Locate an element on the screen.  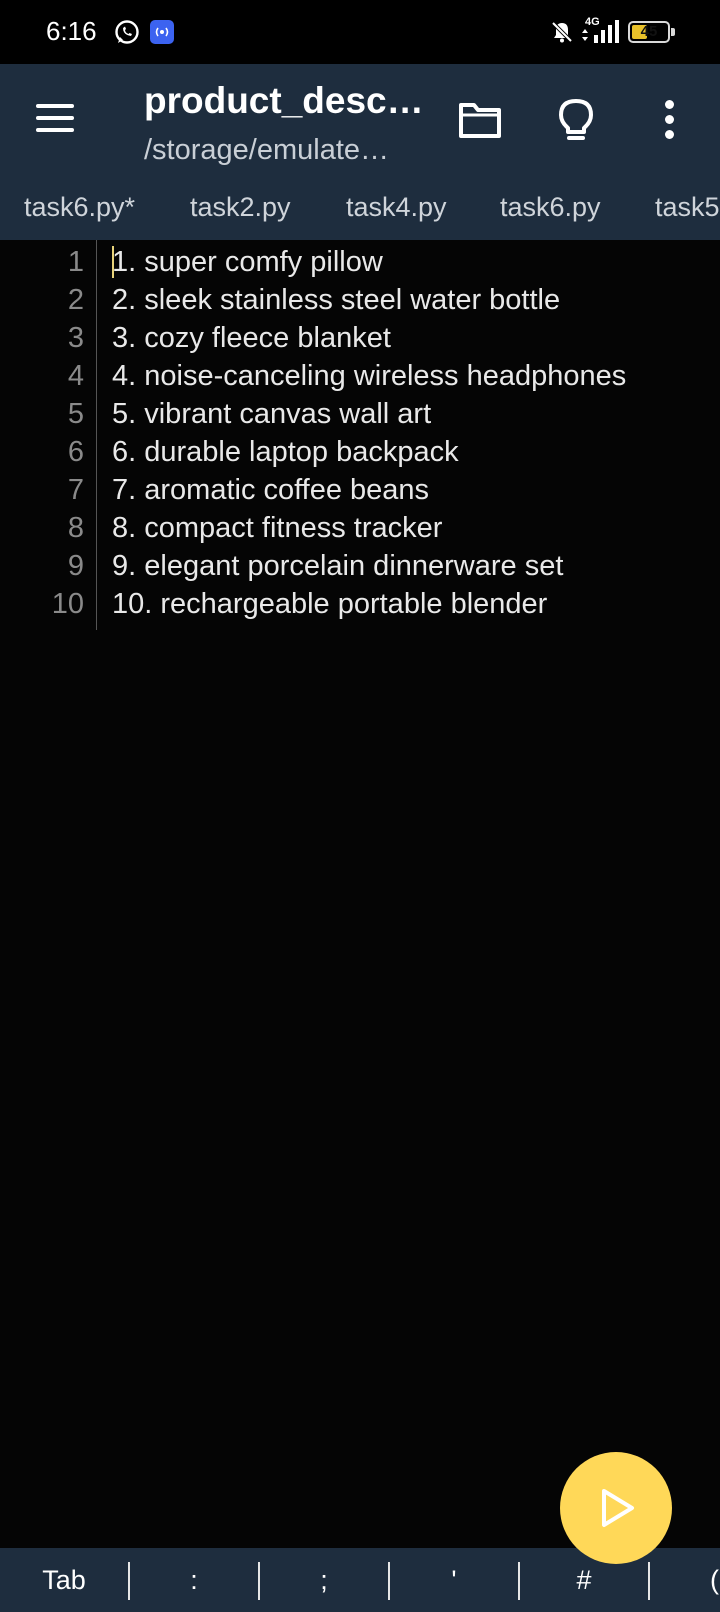
code-line: 8. compact fitness tracker is located at coordinates (277, 528).